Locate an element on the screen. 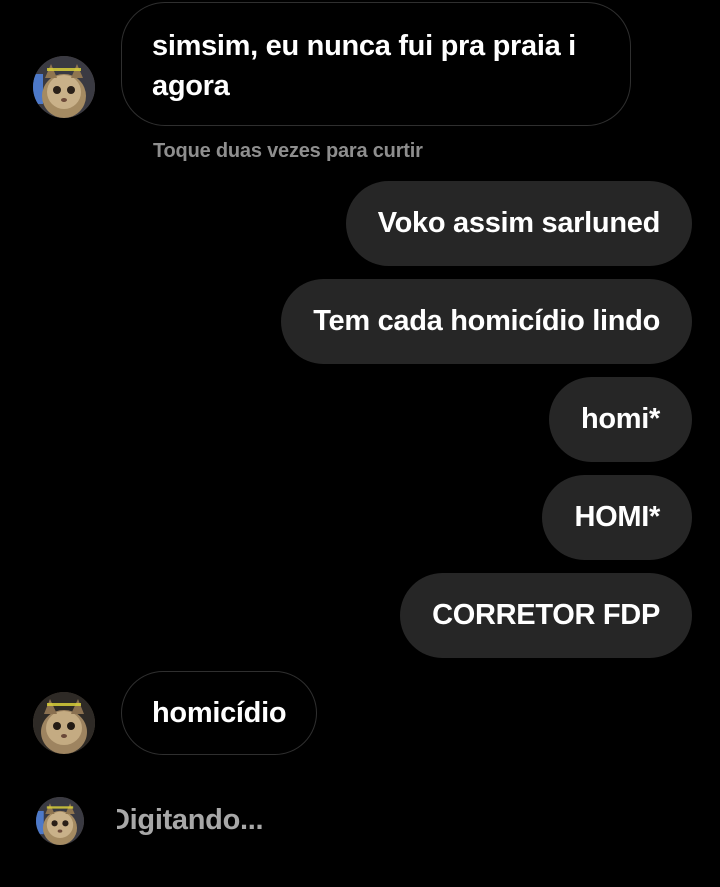 This screenshot has height=887, width=720. message-sent-4: homi* is located at coordinates (620, 419).